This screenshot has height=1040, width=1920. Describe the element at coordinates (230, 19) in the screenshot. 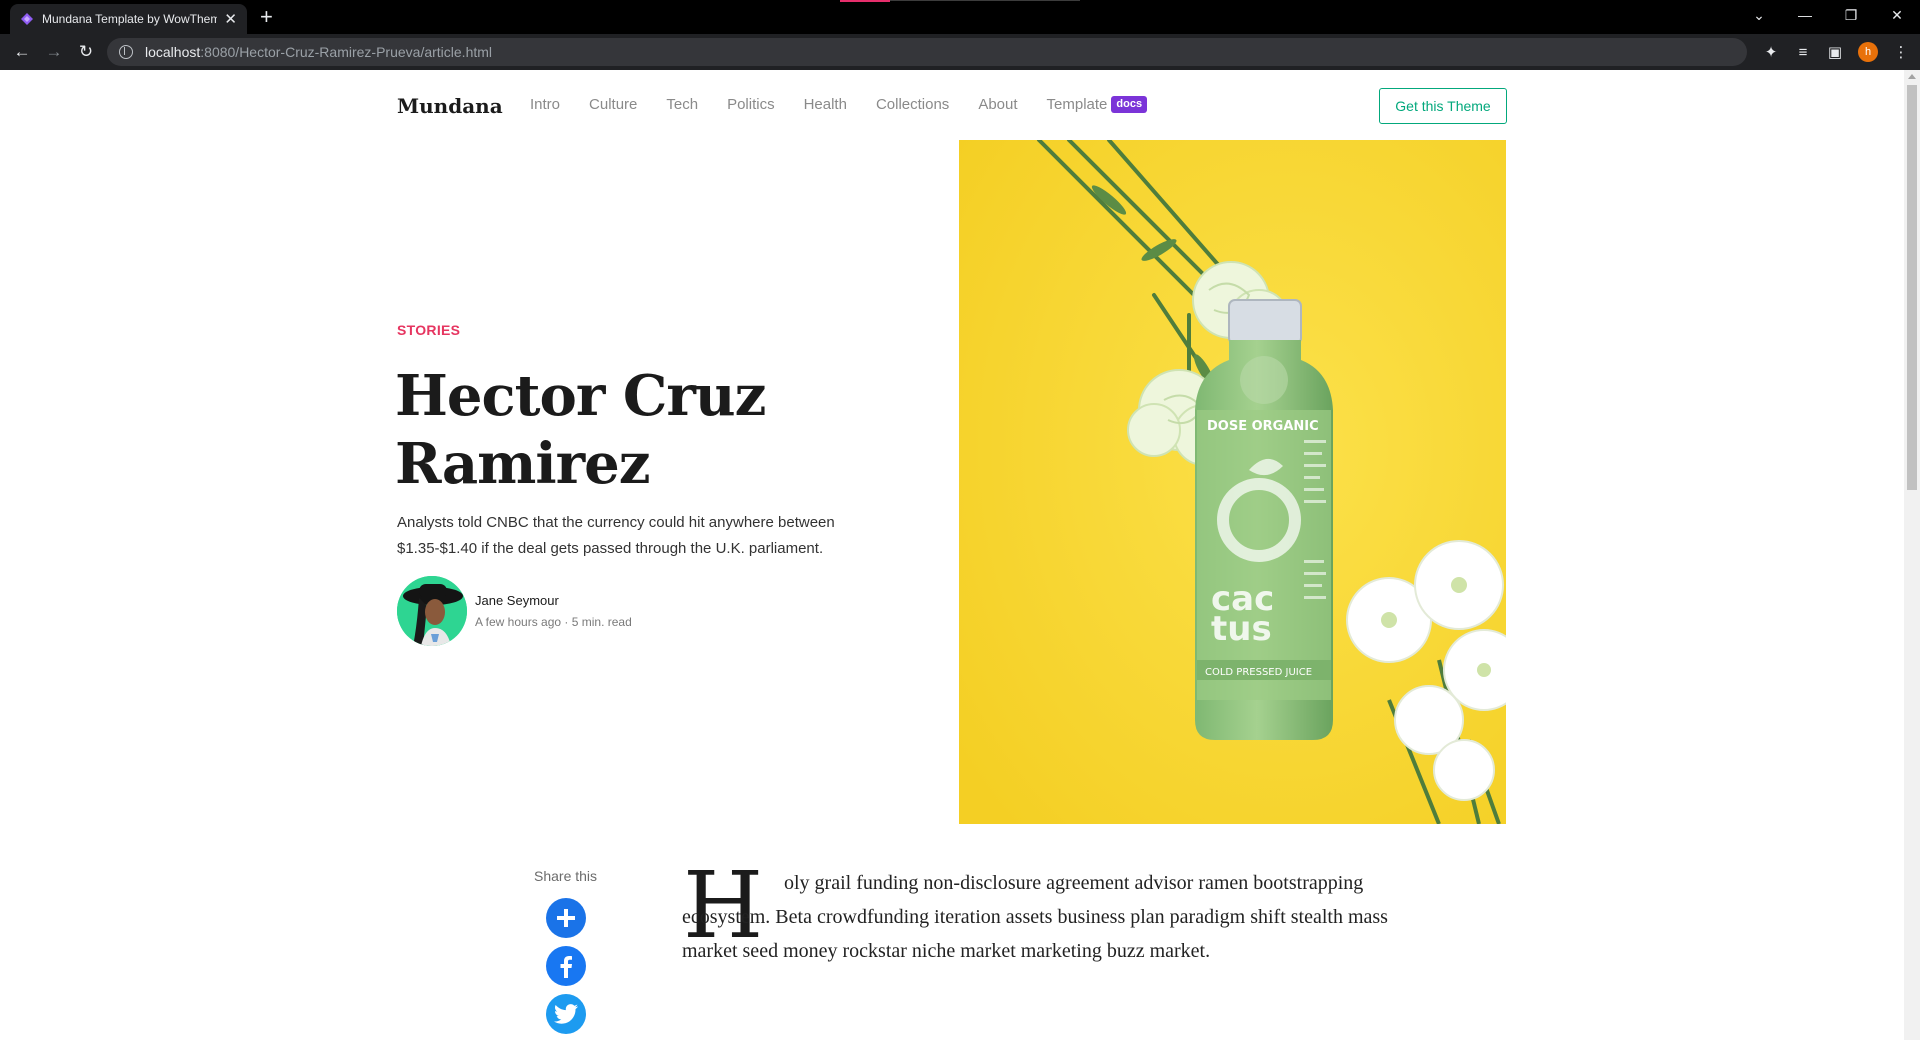

I see `tab-close-icon: ✕` at that location.